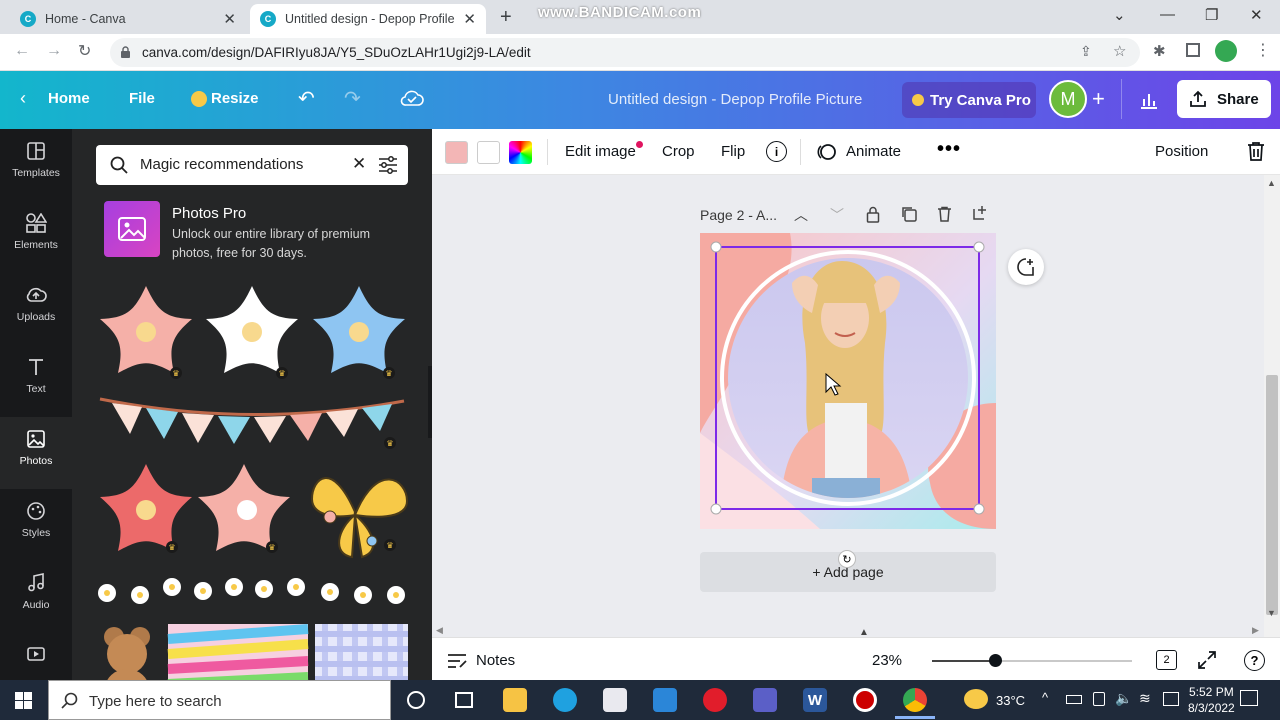 The width and height of the screenshot is (1280, 720). Describe the element at coordinates (1068, 99) in the screenshot. I see `user-avatar: M` at that location.